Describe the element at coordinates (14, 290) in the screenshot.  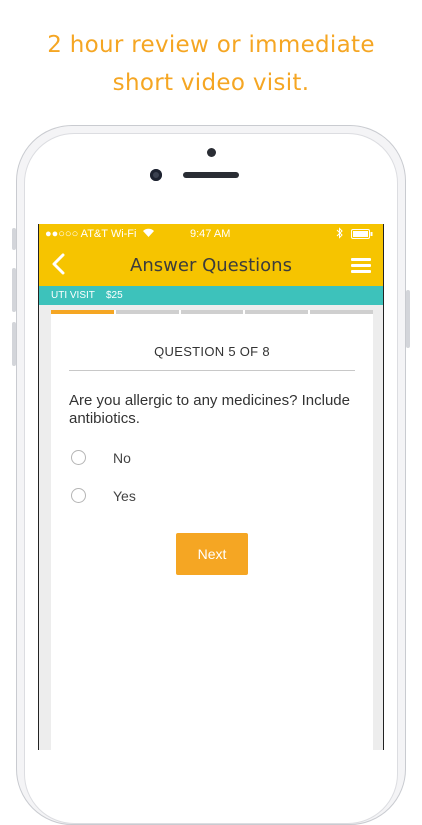
I see `phone-volume-up` at that location.